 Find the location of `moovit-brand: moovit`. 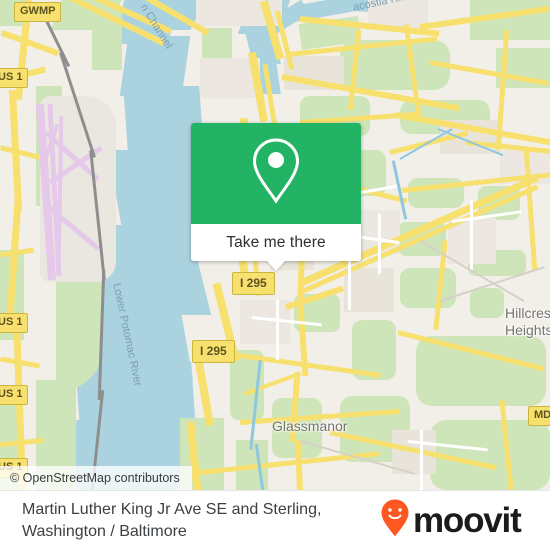

moovit-brand: moovit is located at coordinates (457, 520).